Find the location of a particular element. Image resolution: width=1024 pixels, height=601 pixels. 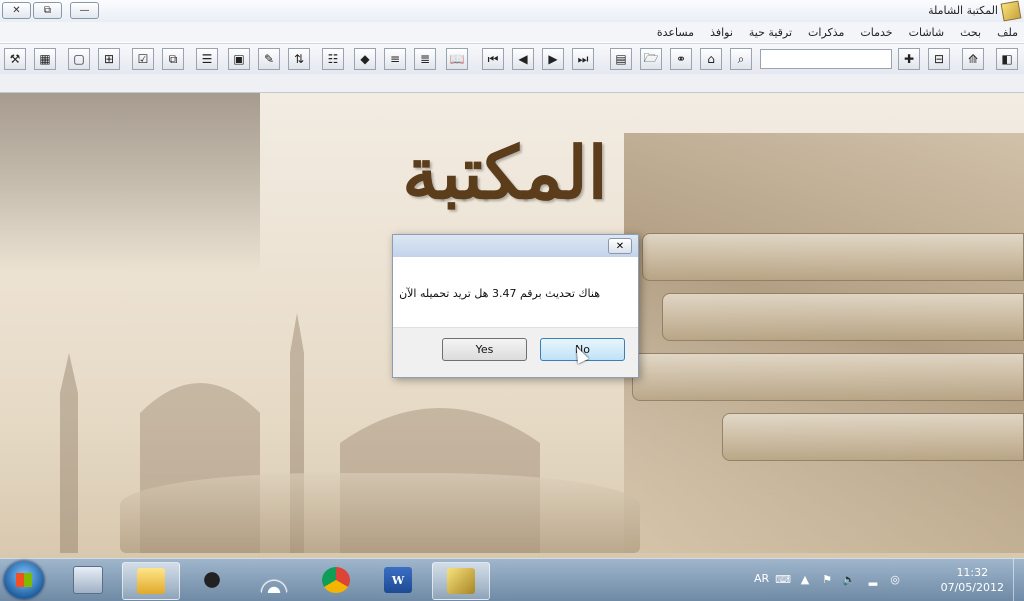

calculator-taskbar-icon is located at coordinates (88, 580).